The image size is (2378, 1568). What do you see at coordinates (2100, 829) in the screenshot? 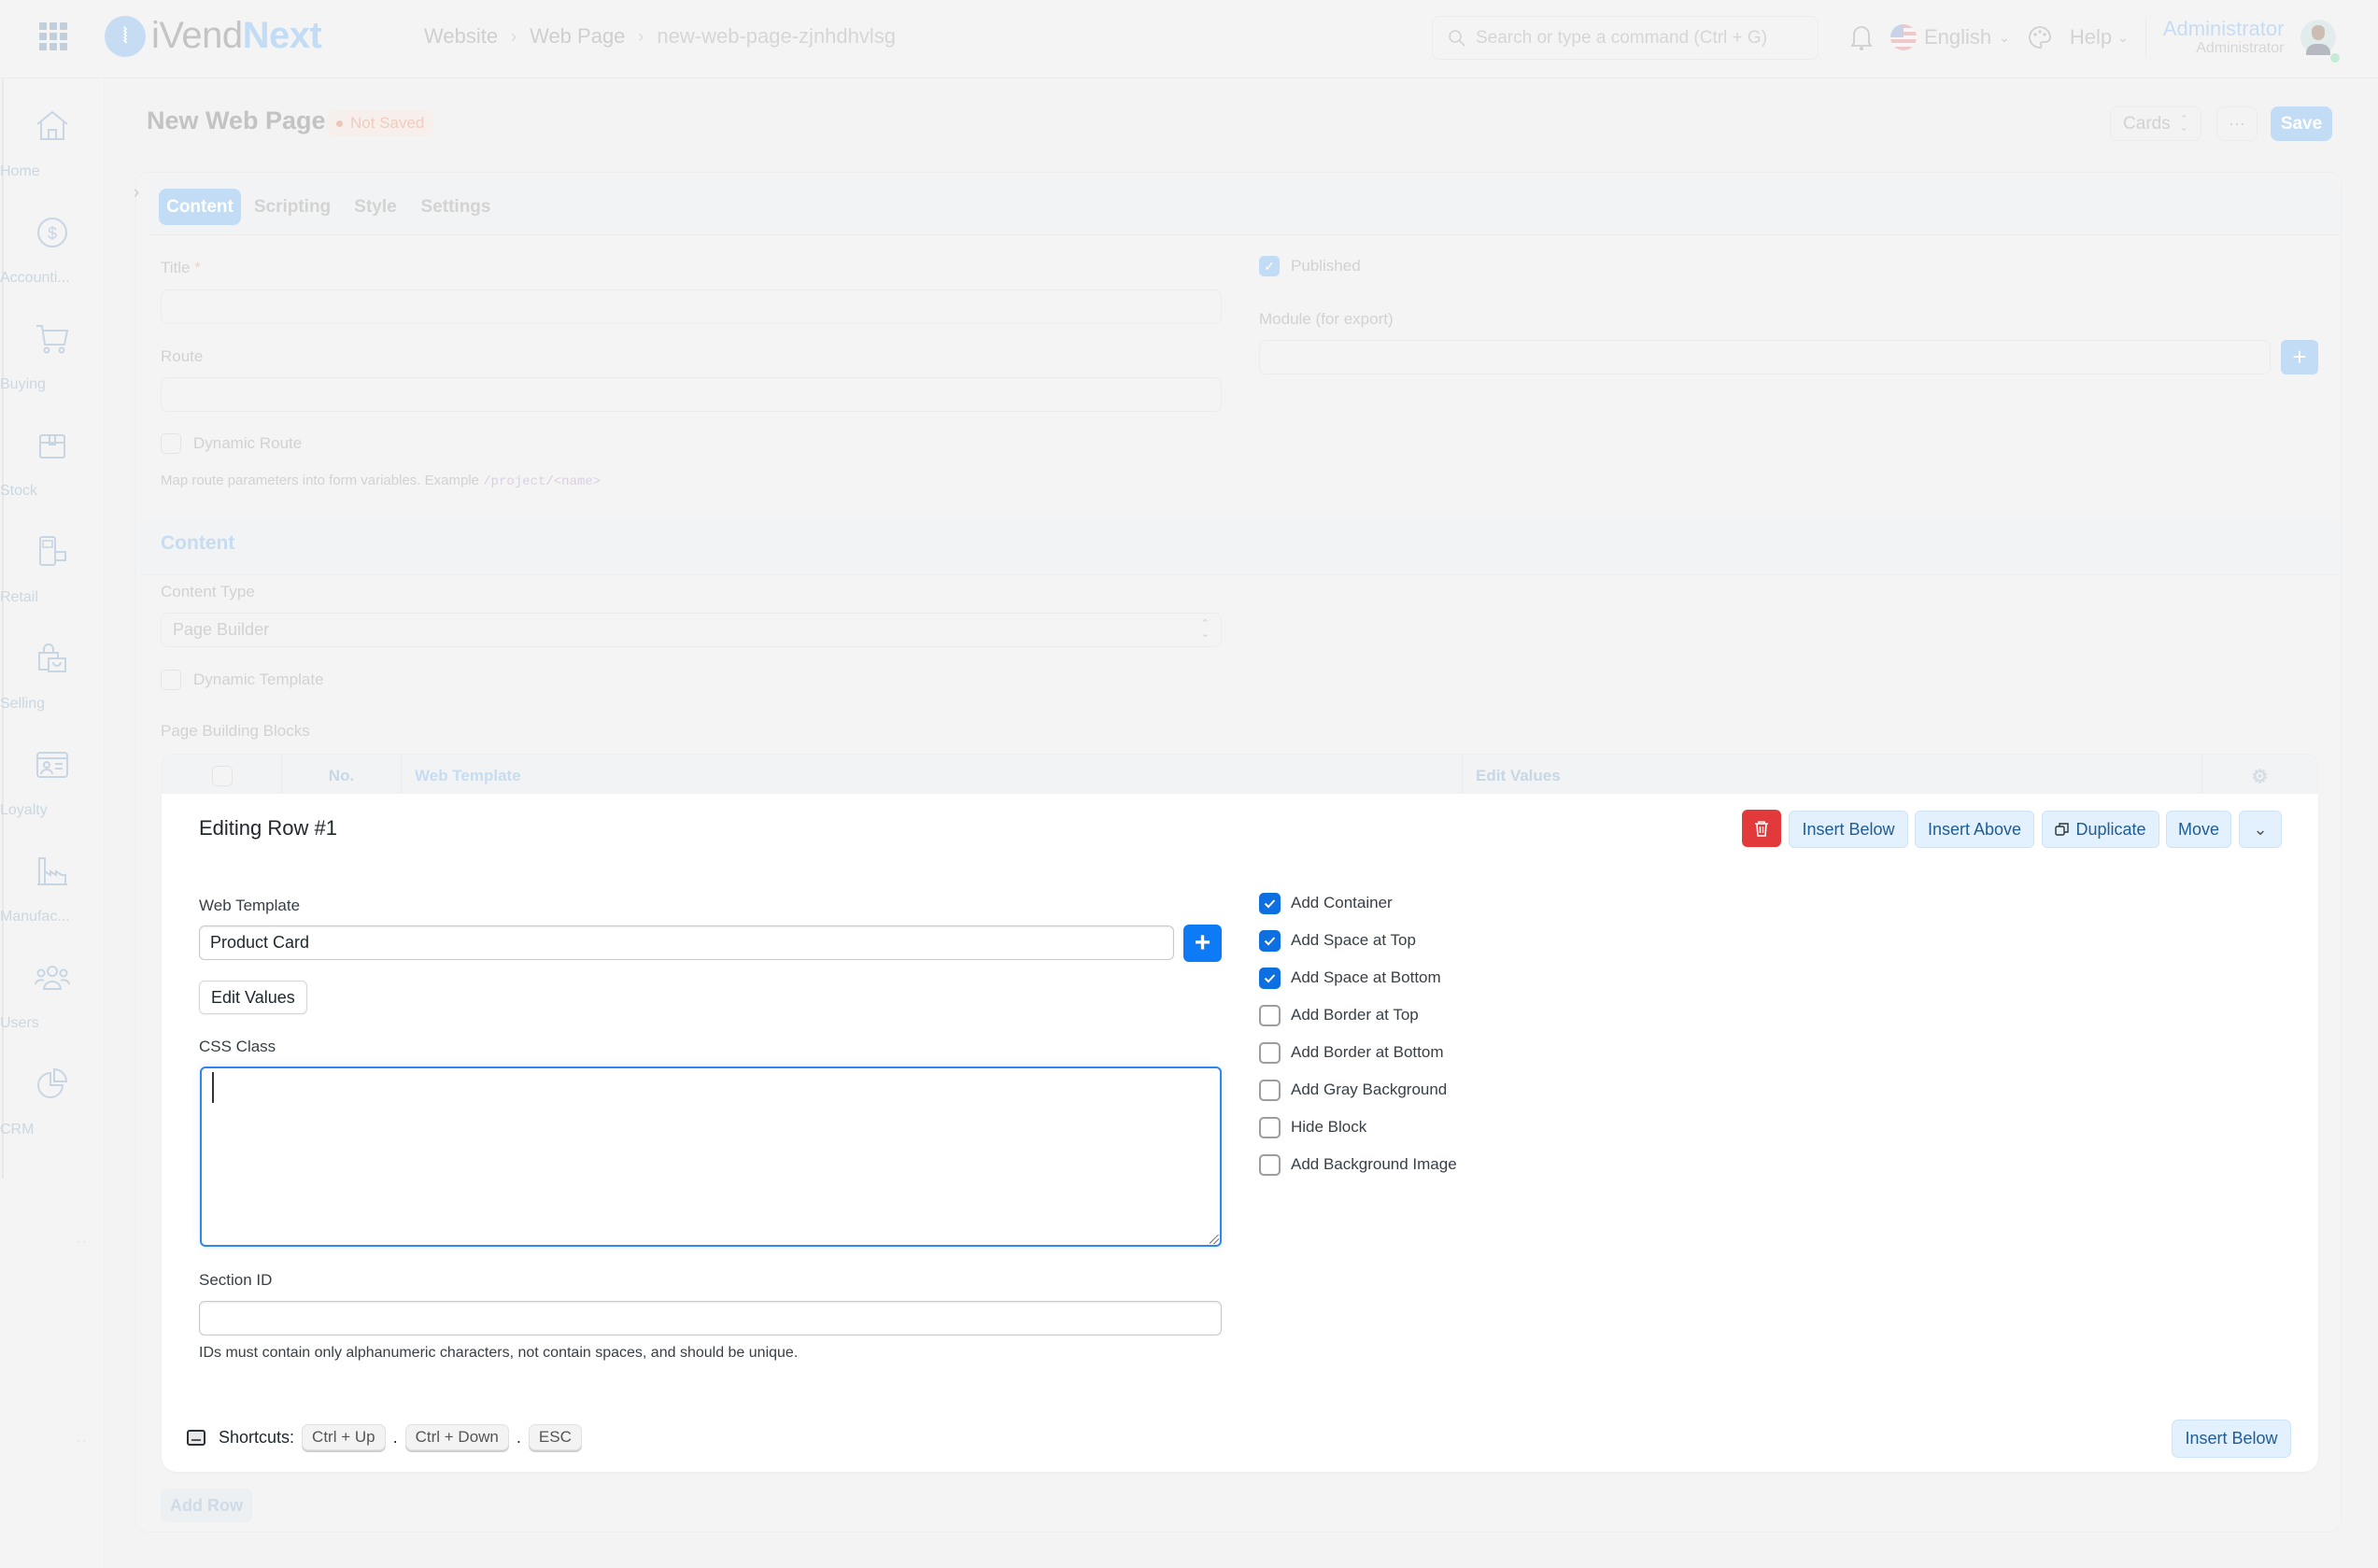
I see `duplicate-button: Duplicate` at bounding box center [2100, 829].